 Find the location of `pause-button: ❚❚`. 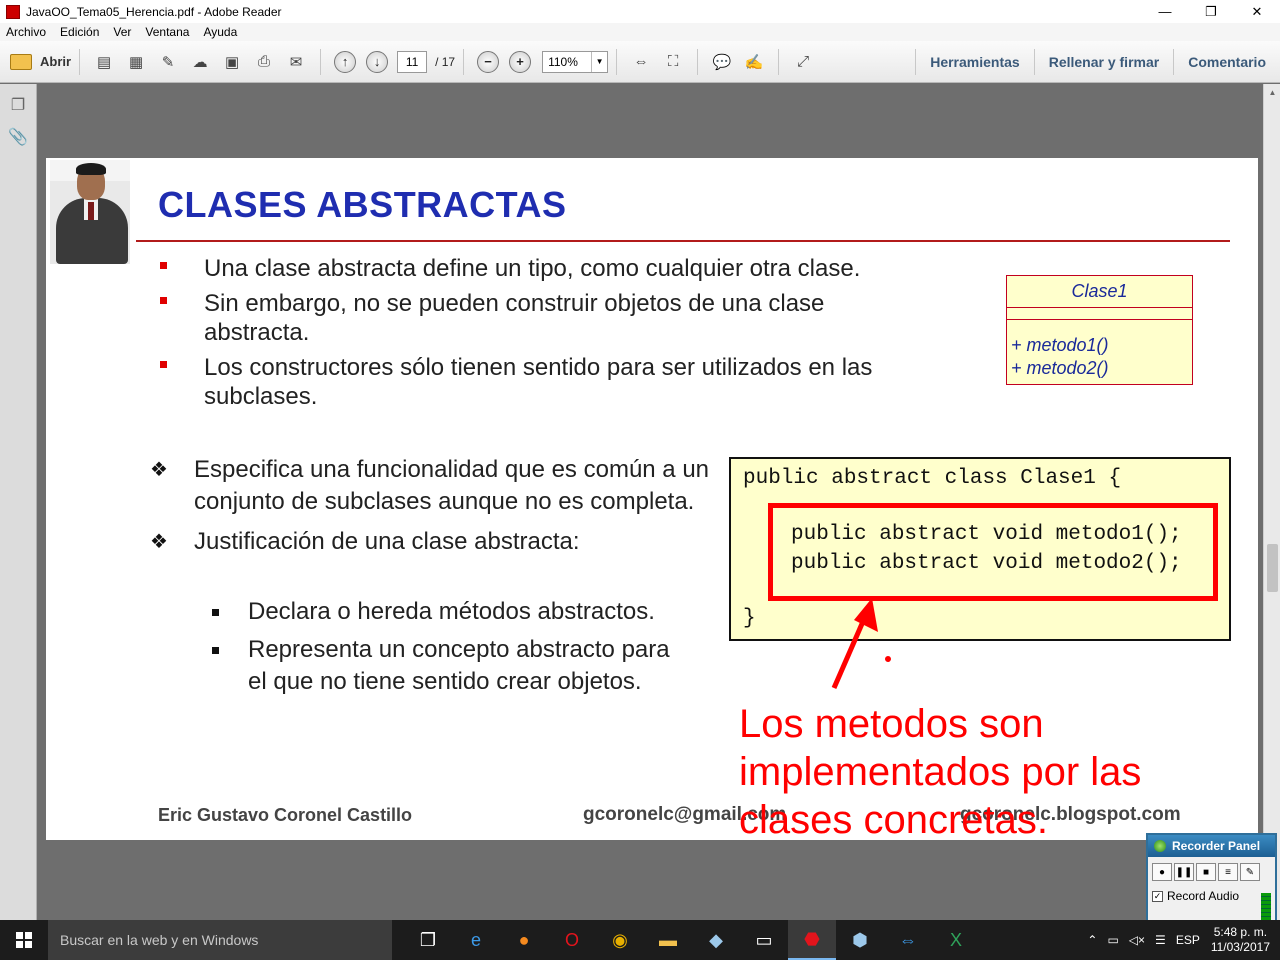

pause-button: ❚❚ is located at coordinates (1184, 872).